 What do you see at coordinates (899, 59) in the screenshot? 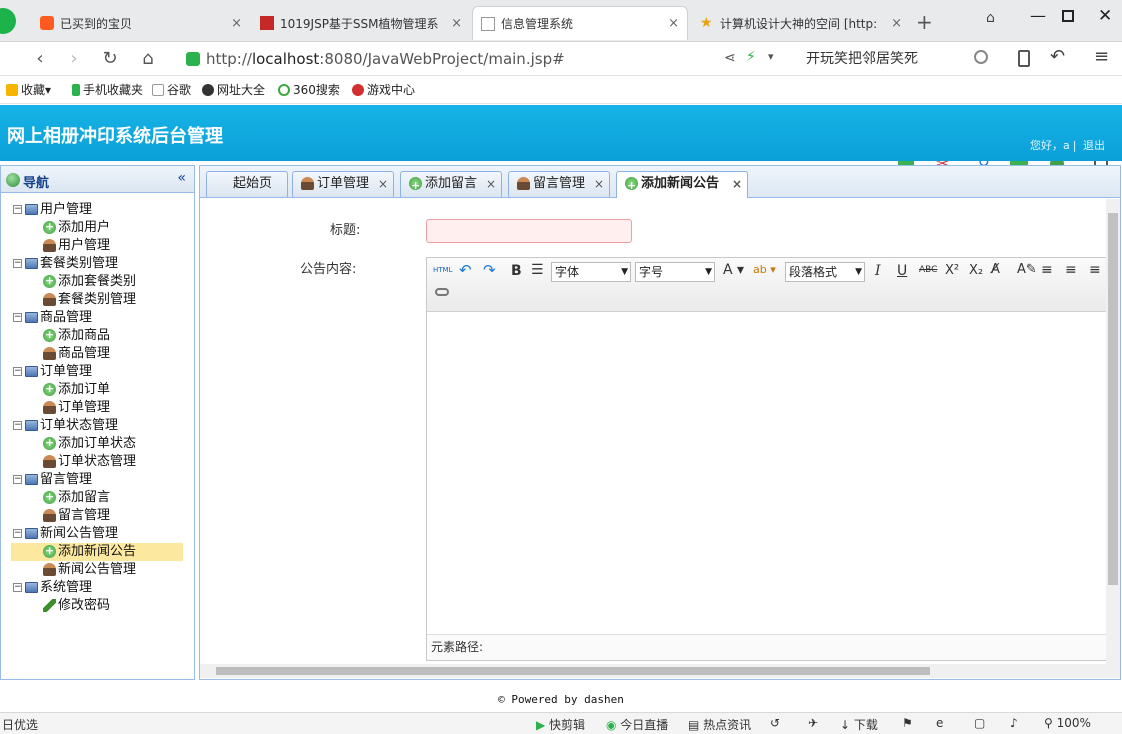
I see `search-input: 开玩笑把邻居笑死` at bounding box center [899, 59].